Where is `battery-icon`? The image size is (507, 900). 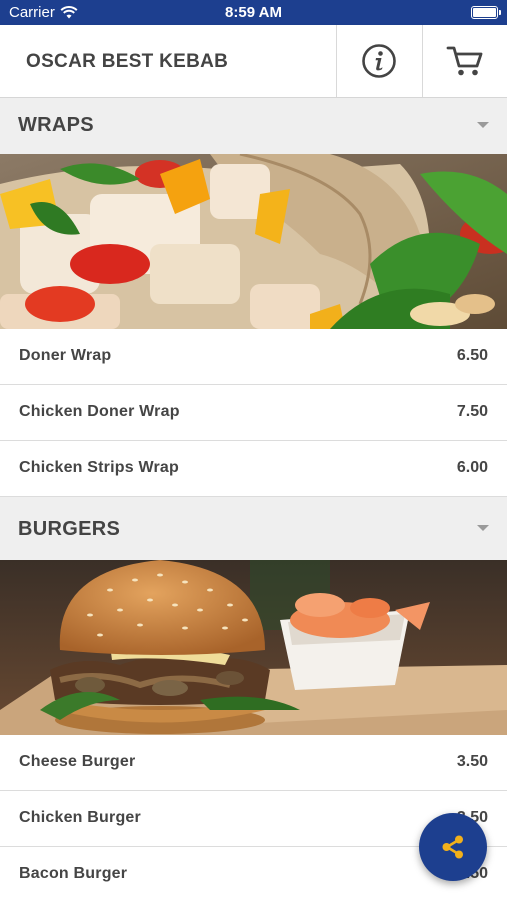 battery-icon is located at coordinates (486, 12).